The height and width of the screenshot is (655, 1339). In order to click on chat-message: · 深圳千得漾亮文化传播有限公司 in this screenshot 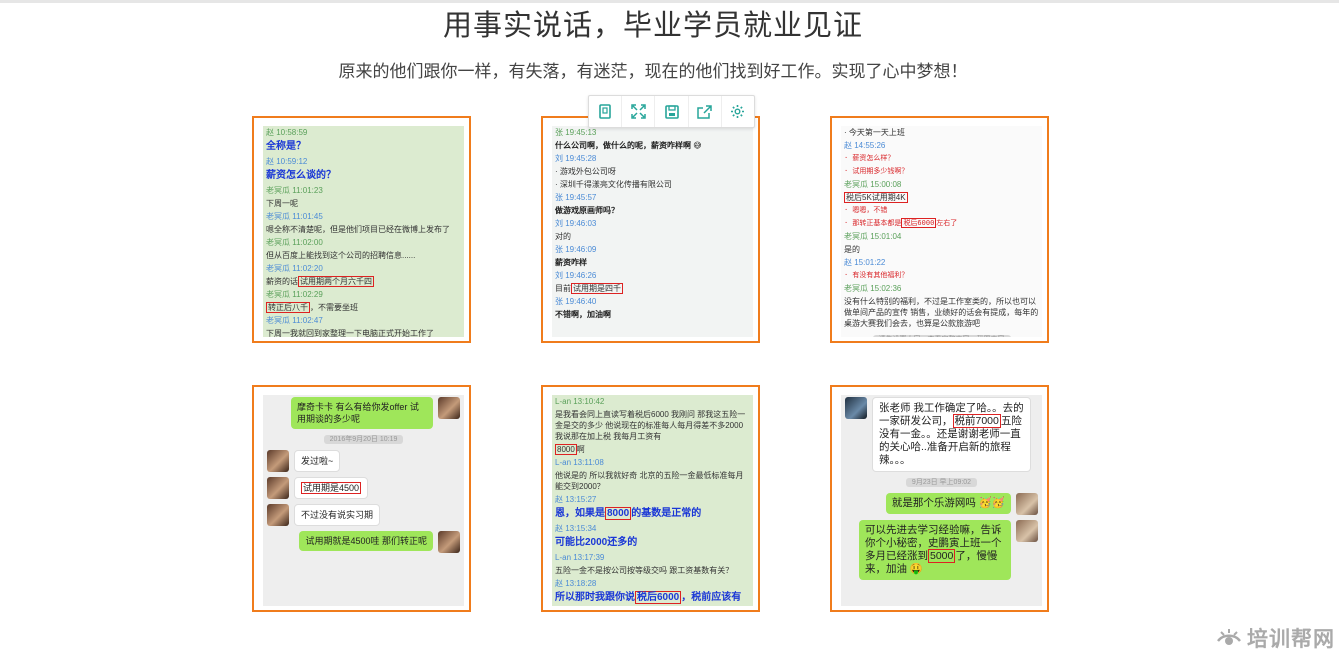, I will do `click(613, 184)`.